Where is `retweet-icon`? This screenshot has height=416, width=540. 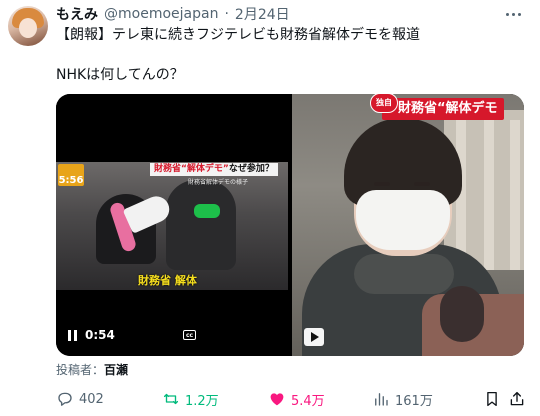 retweet-icon is located at coordinates (171, 399).